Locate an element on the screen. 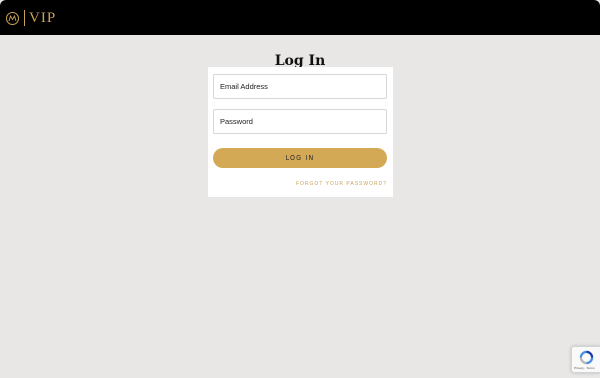 This screenshot has width=600, height=378. recaptcha-badge: Privacy - Terms is located at coordinates (585, 359).